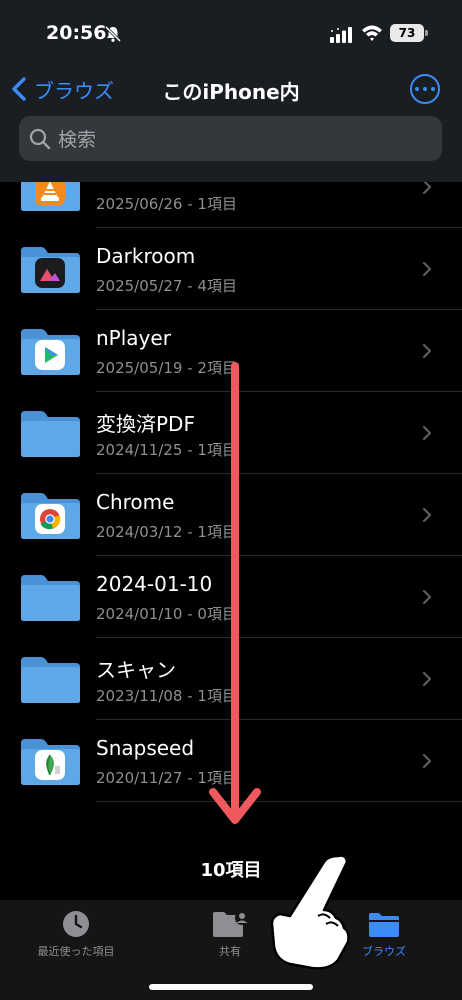 This screenshot has width=462, height=1000. What do you see at coordinates (40, 138) in the screenshot?
I see `magnifier-icon` at bounding box center [40, 138].